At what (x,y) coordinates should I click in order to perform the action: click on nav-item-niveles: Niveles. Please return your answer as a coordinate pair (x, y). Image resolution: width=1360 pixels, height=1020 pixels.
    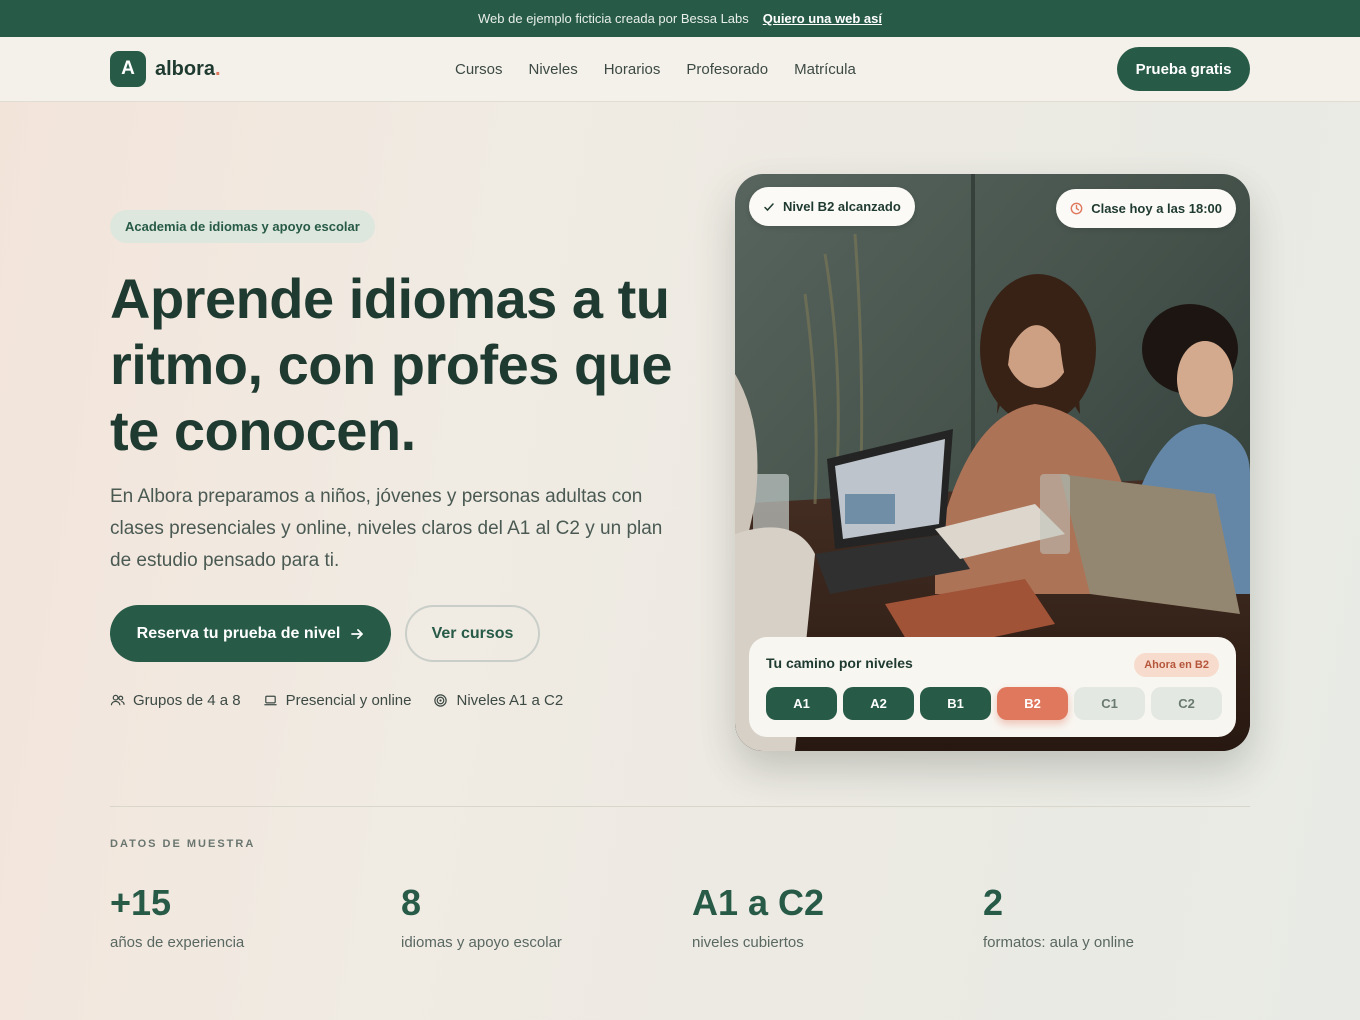
    Looking at the image, I should click on (553, 69).